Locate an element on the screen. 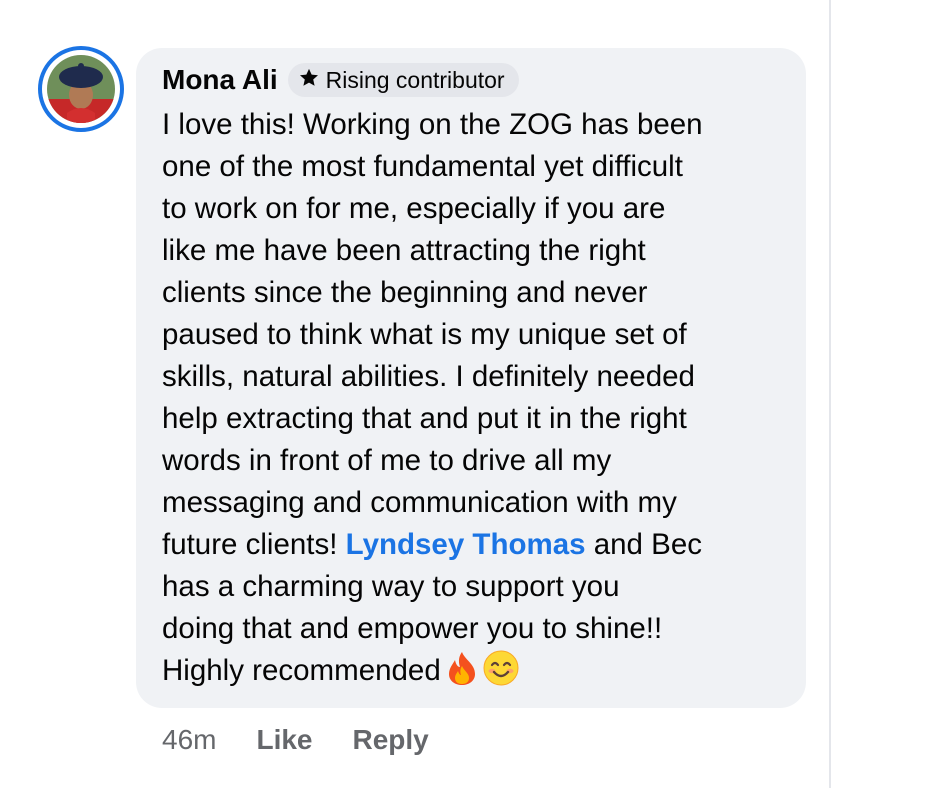 The width and height of the screenshot is (940, 788). avatar is located at coordinates (81, 89).